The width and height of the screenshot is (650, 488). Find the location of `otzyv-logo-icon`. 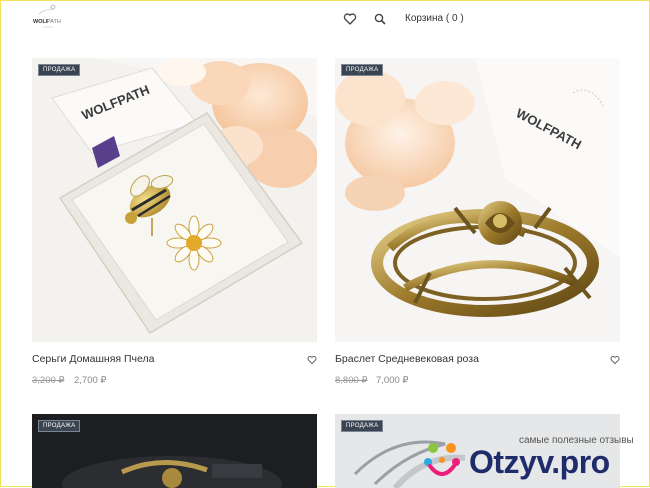

otzyv-logo-icon is located at coordinates (442, 459).